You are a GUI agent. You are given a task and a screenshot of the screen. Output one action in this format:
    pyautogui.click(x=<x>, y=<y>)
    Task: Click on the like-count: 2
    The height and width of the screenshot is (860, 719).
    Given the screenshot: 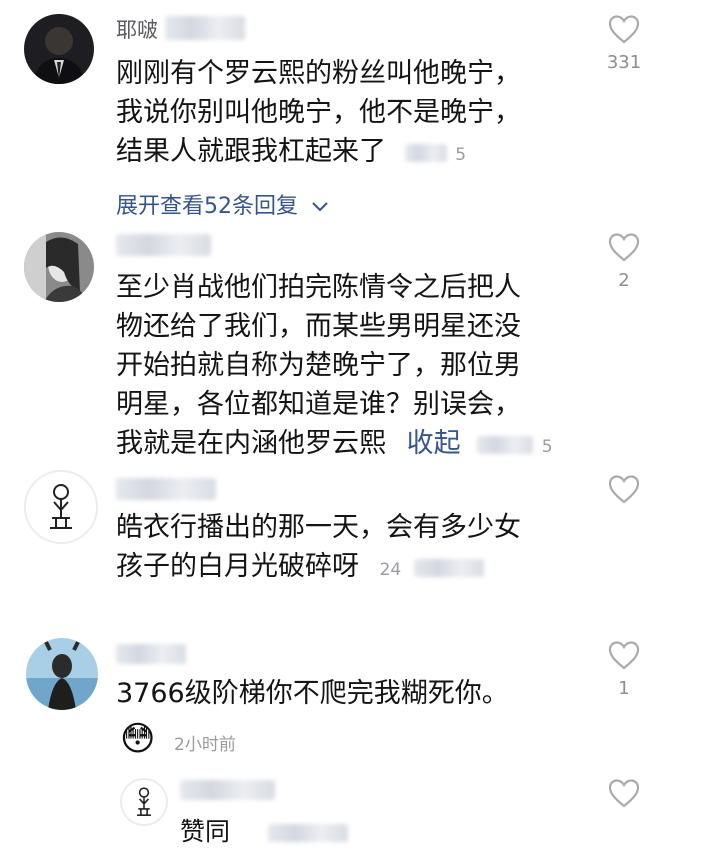 What is the action you would take?
    pyautogui.click(x=624, y=280)
    